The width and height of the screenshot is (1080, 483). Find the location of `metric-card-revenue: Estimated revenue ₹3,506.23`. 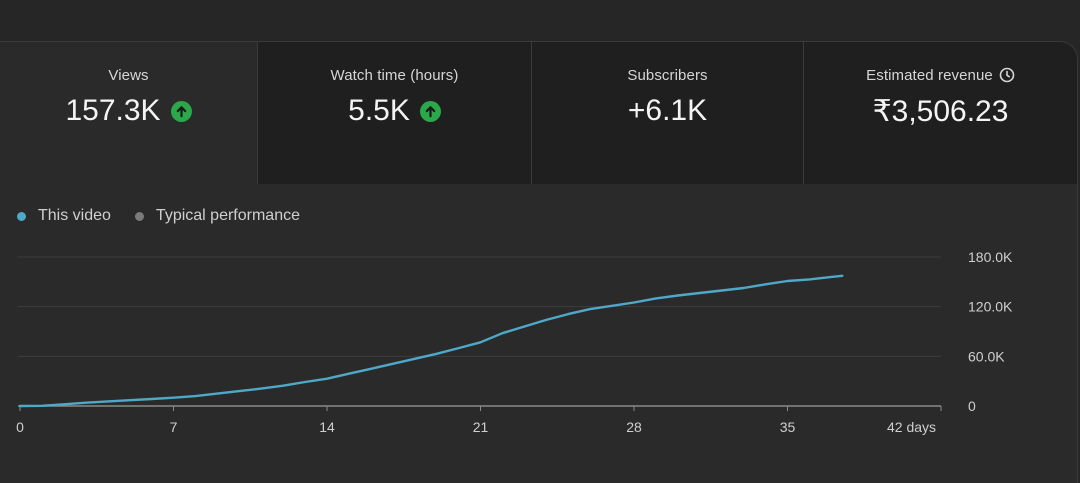

metric-card-revenue: Estimated revenue ₹3,506.23 is located at coordinates (940, 113).